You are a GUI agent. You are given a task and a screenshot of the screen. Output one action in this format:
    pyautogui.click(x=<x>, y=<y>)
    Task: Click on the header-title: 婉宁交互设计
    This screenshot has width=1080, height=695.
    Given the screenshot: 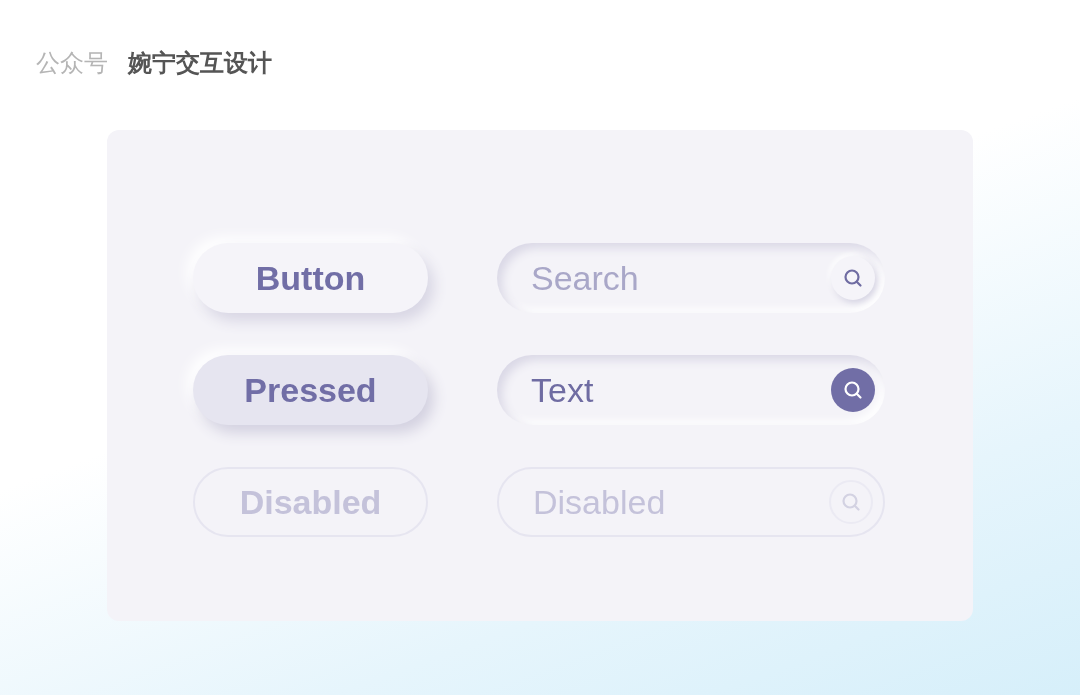 What is the action you would take?
    pyautogui.click(x=200, y=63)
    